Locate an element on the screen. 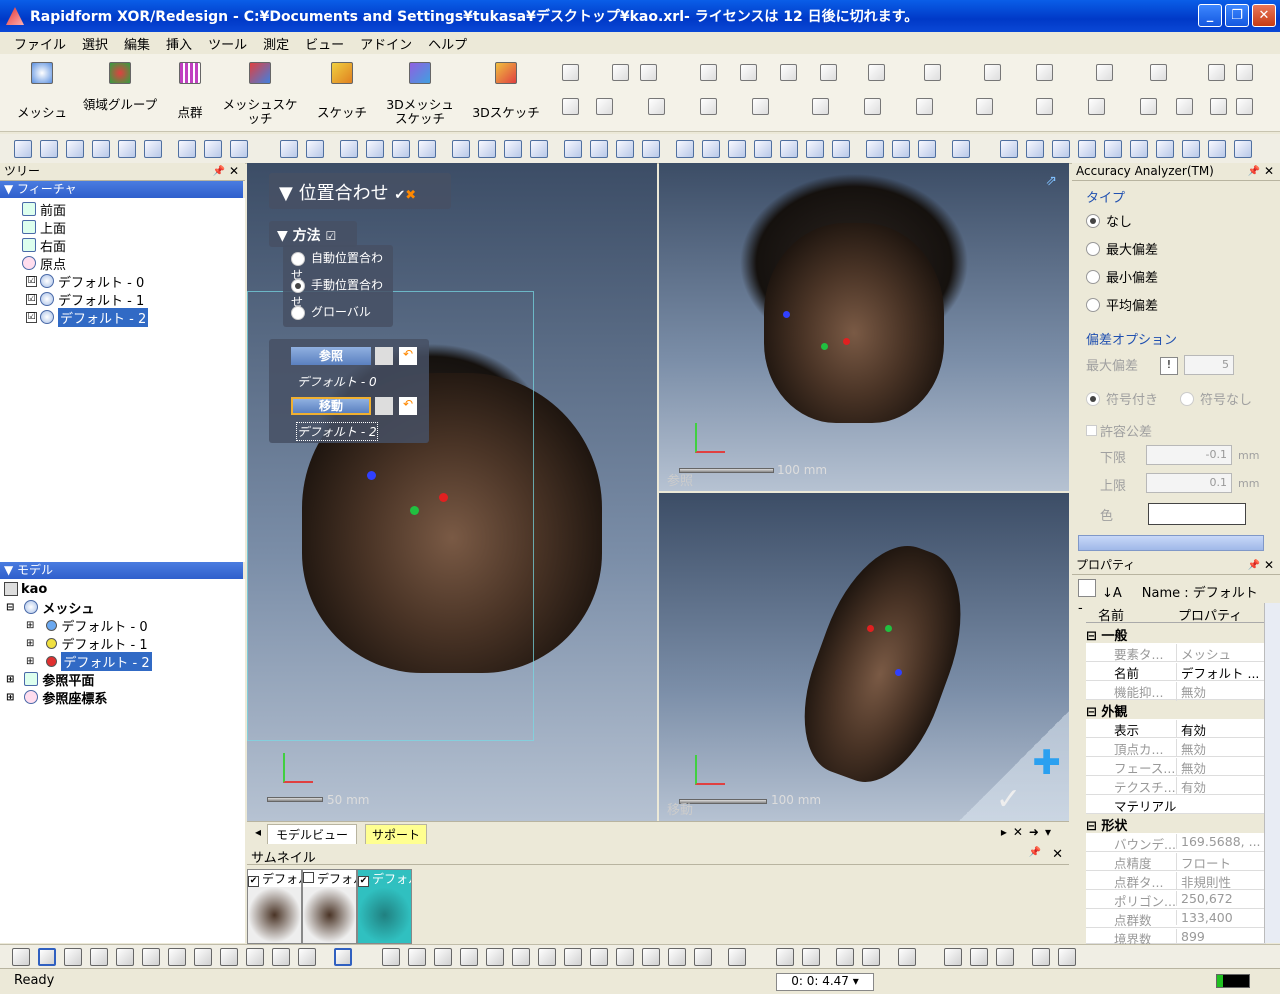 The image size is (1280, 994). prop-row: 点群数 133,400 is located at coordinates (1176, 918).